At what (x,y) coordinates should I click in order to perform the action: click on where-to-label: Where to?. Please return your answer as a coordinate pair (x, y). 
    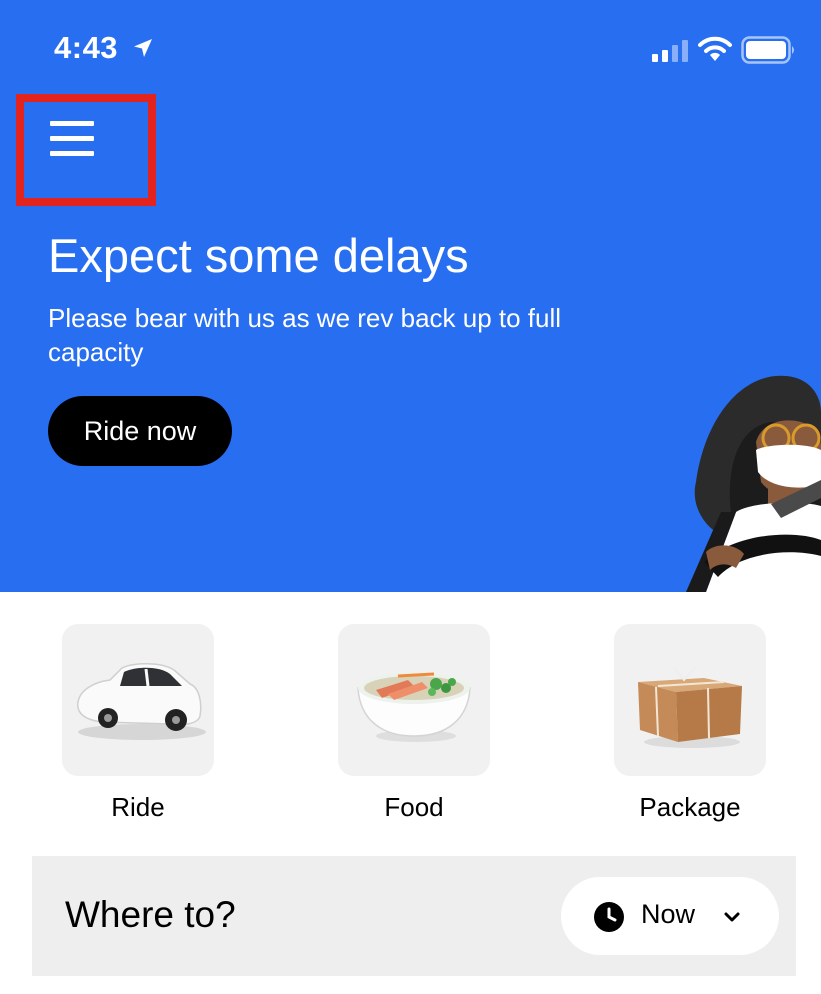
    Looking at the image, I should click on (150, 914).